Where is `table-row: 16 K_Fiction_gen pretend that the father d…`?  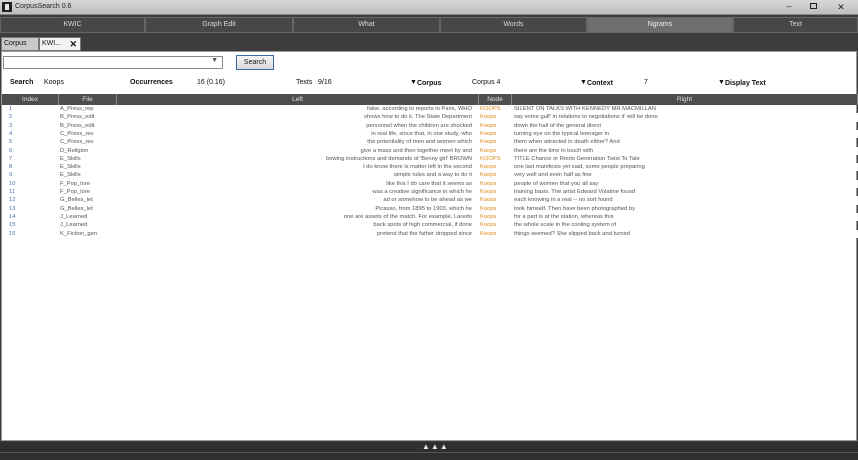
table-row: 16 K_Fiction_gen pretend that the father d… is located at coordinates (430, 233).